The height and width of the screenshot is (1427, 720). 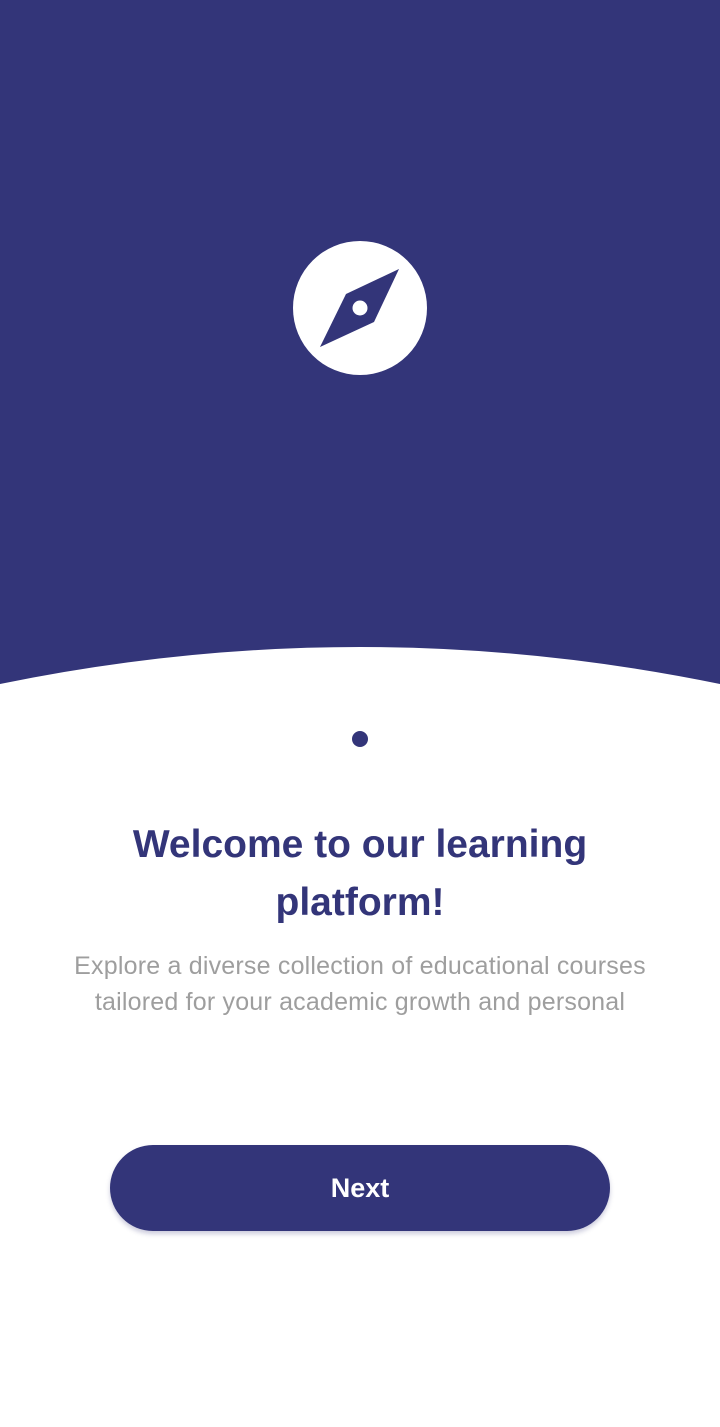 What do you see at coordinates (360, 873) in the screenshot?
I see `onboarding-title: Welcome to our learning platform!` at bounding box center [360, 873].